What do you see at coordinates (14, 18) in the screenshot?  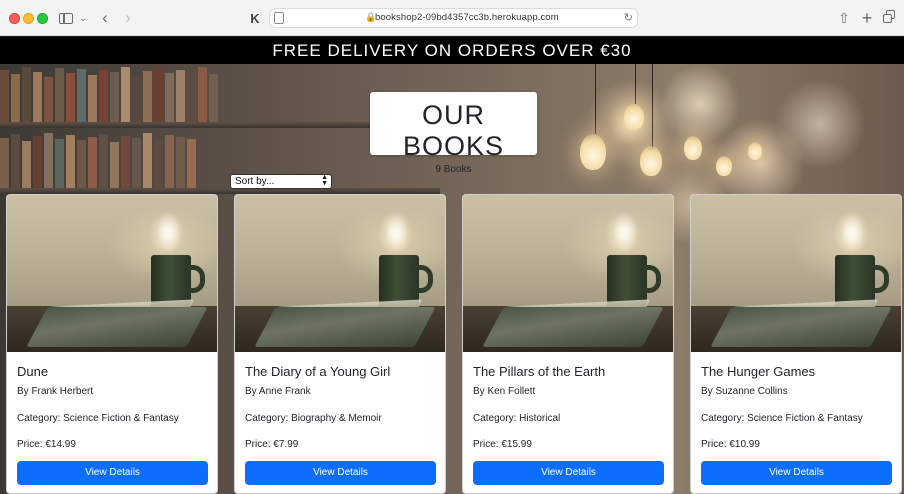 I see `close-window-button` at bounding box center [14, 18].